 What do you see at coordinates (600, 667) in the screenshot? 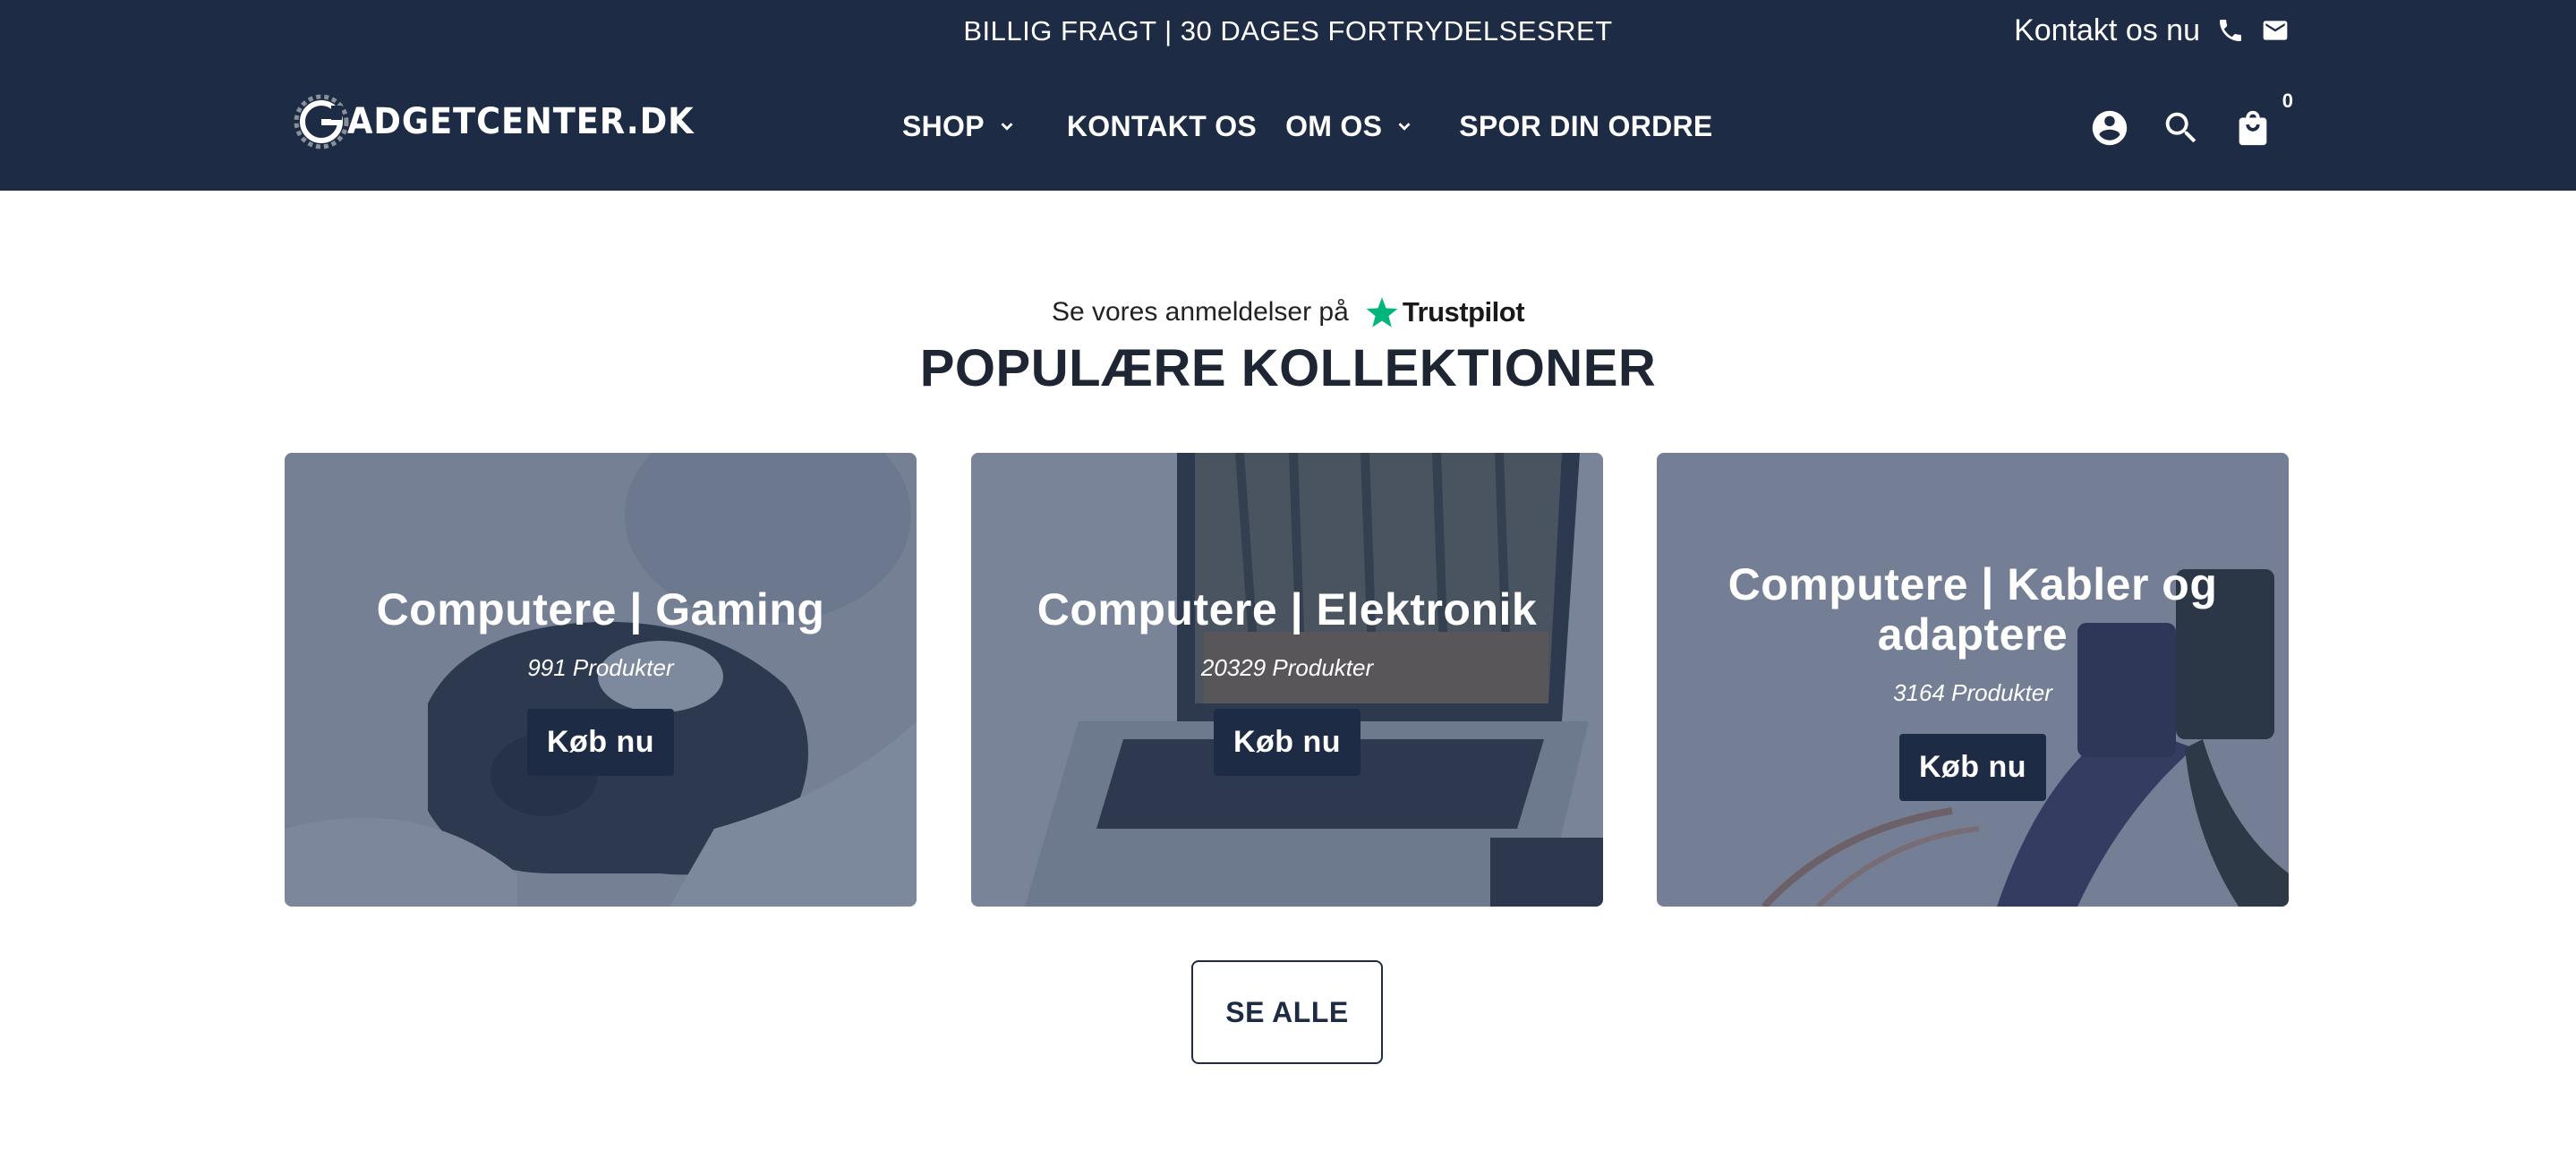
I see `collection-count: 991 Produkter` at bounding box center [600, 667].